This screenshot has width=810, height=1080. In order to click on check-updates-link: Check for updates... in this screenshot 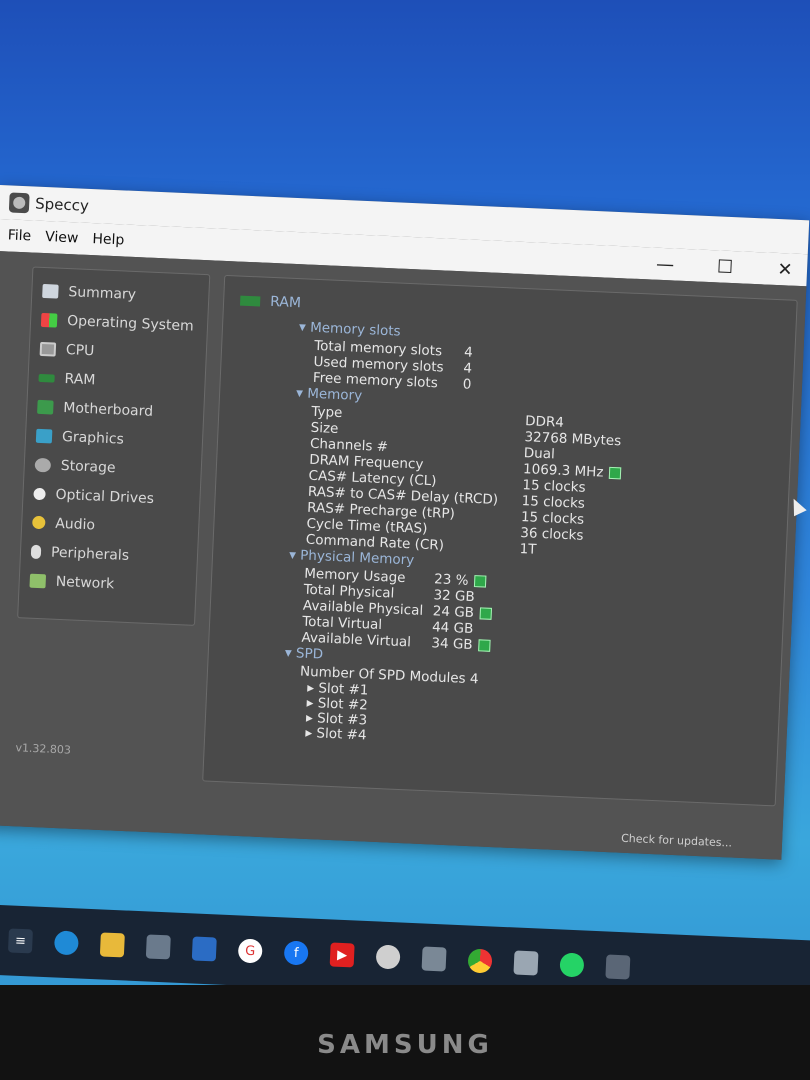, I will do `click(676, 841)`.